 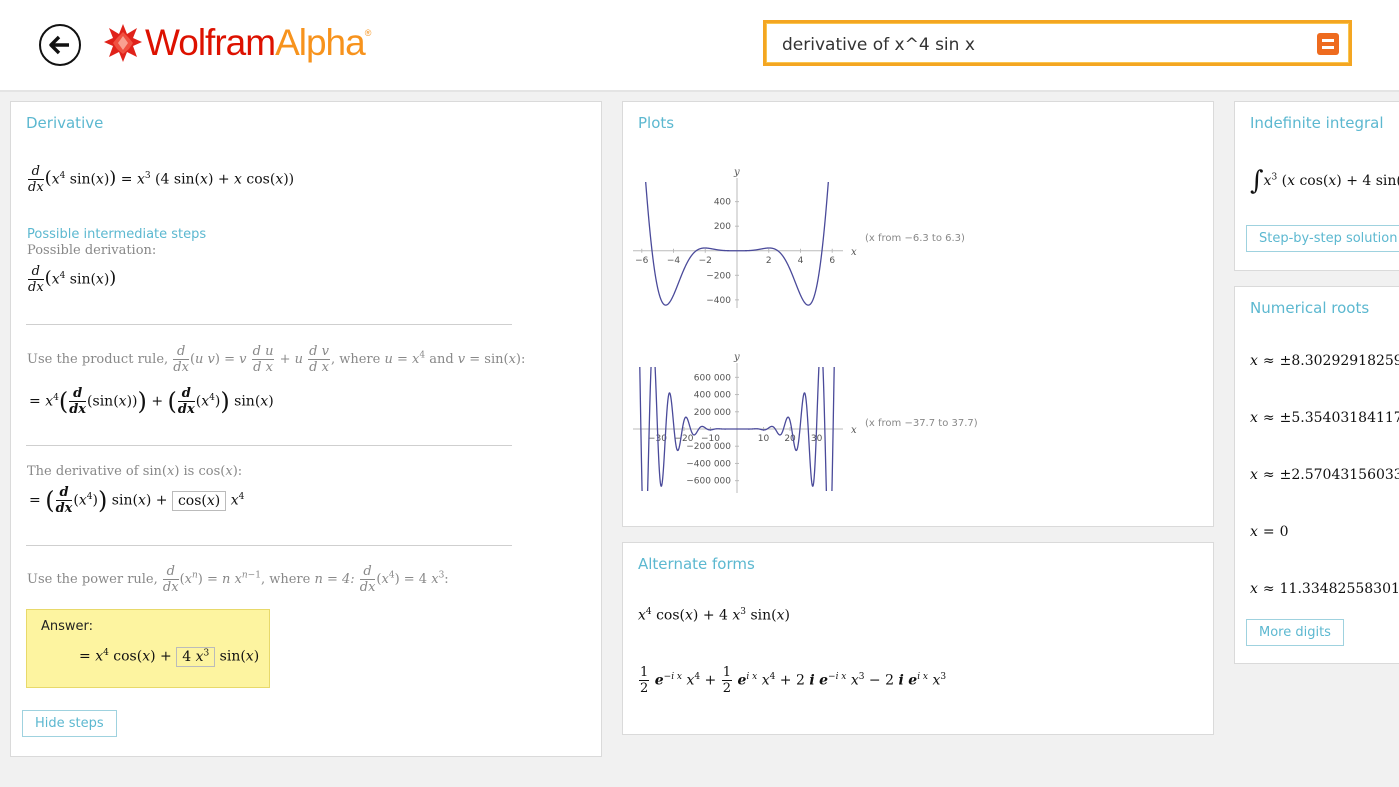 I want to click on y-tick-label: −200 000, so click(x=708, y=447).